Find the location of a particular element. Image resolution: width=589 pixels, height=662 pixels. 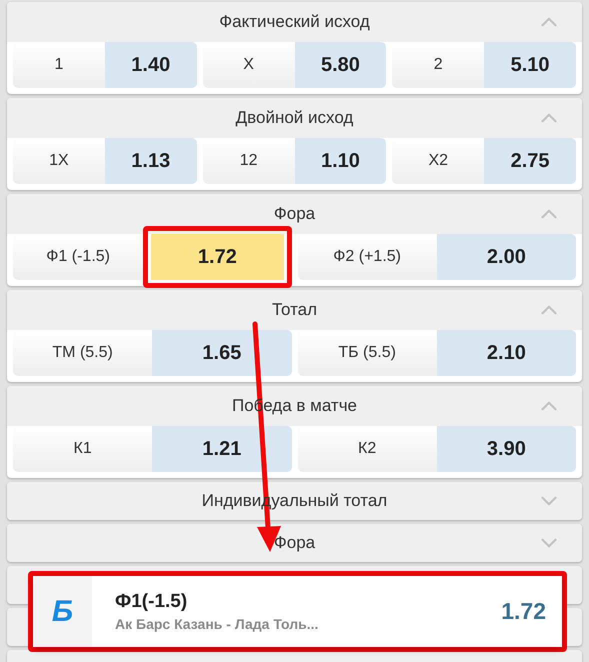

bet-title: Ф1(-1.5) is located at coordinates (151, 602).